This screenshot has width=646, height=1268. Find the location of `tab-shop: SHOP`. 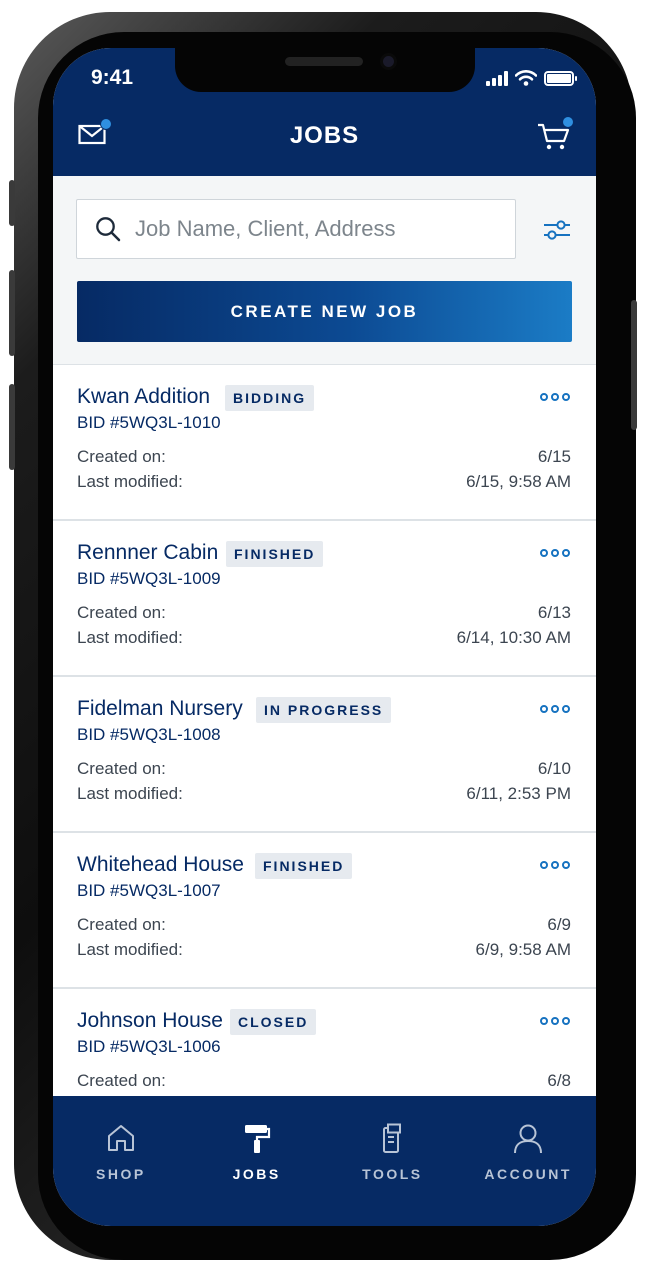

tab-shop: SHOP is located at coordinates (121, 1161).